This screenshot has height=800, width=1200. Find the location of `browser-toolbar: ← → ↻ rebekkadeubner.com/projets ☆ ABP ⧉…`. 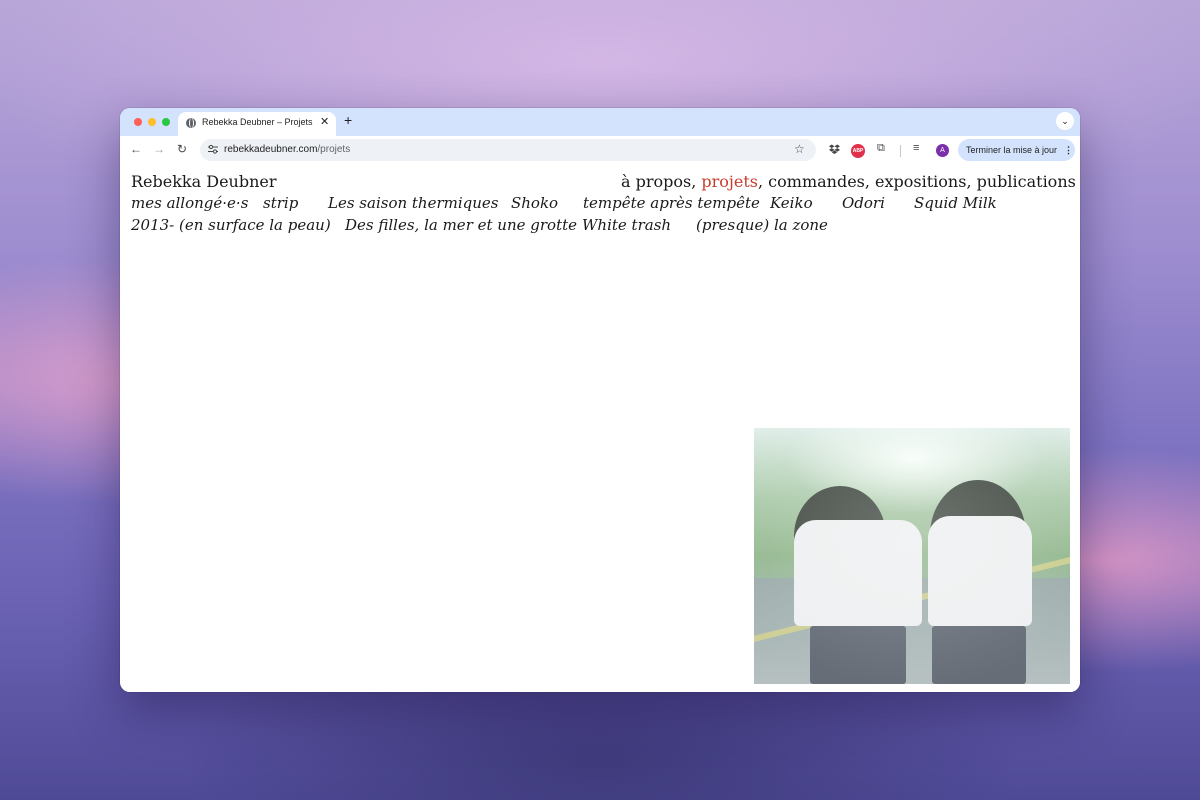

browser-toolbar: ← → ↻ rebekkadeubner.com/projets ☆ ABP ⧉… is located at coordinates (600, 150).